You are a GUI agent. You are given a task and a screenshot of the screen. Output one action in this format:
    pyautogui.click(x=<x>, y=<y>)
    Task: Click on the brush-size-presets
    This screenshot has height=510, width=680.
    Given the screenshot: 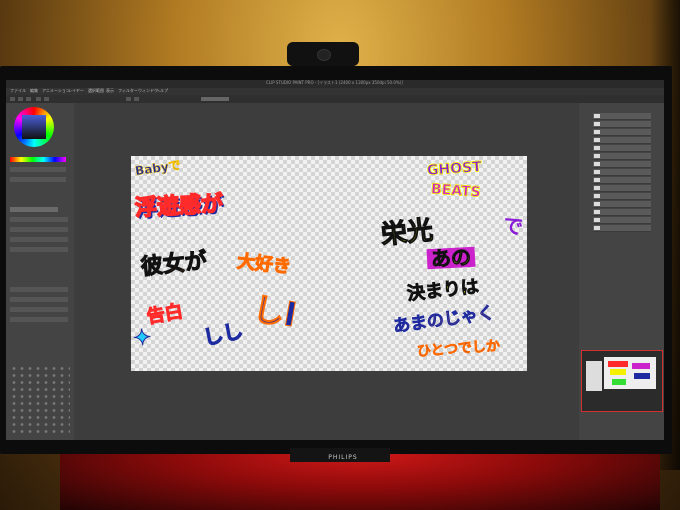 What is the action you would take?
    pyautogui.click(x=40, y=400)
    